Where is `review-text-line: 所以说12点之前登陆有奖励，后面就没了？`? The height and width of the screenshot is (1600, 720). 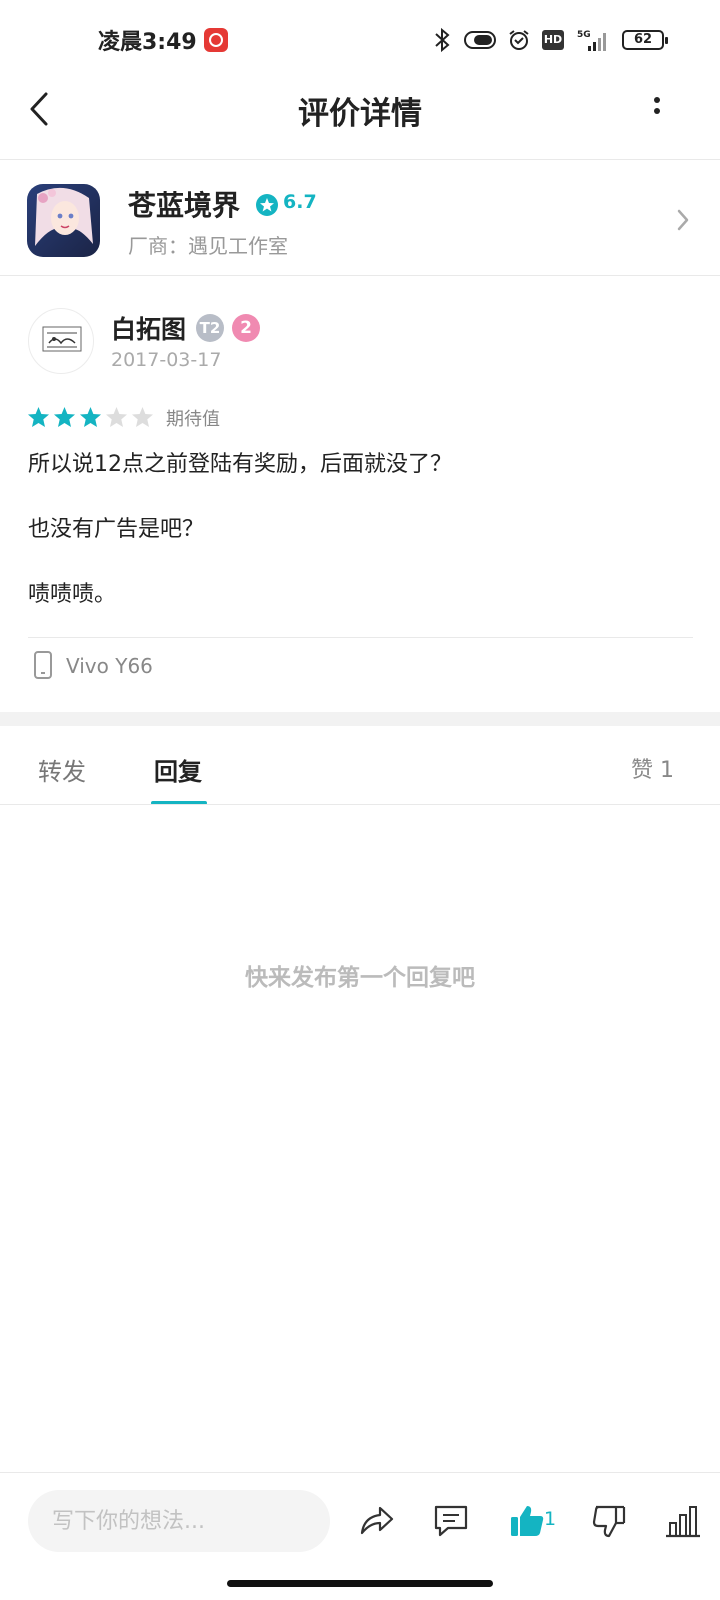 review-text-line: 所以说12点之前登陆有奖励，后面就没了？ is located at coordinates (240, 464).